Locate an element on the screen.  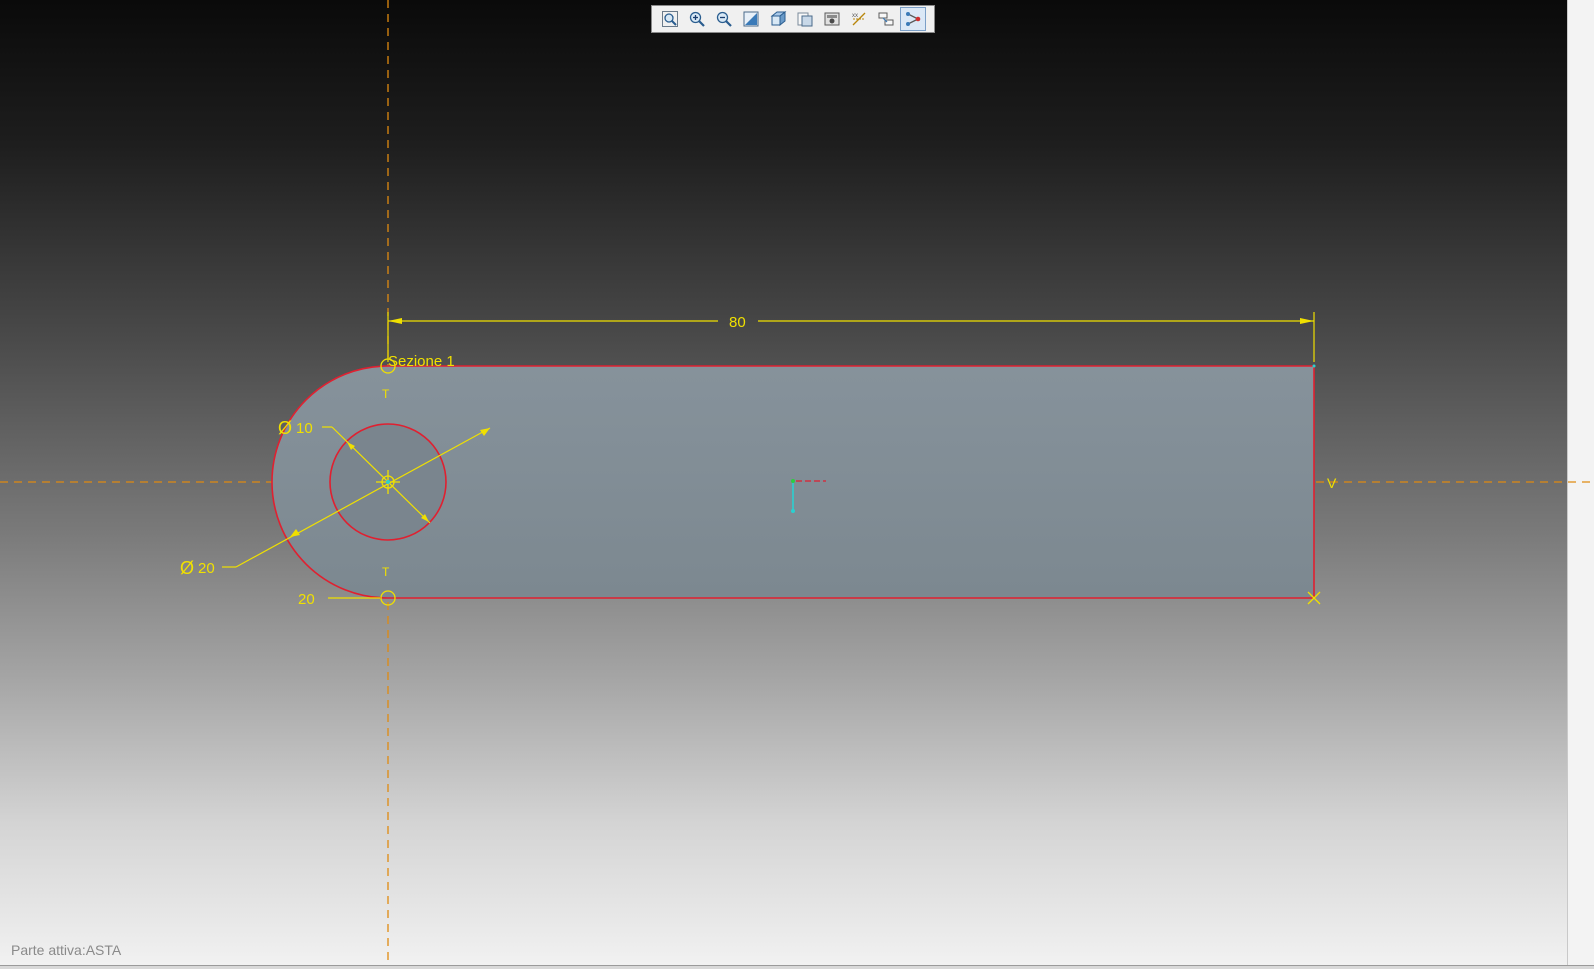
view-normal-icon is located at coordinates (751, 19).